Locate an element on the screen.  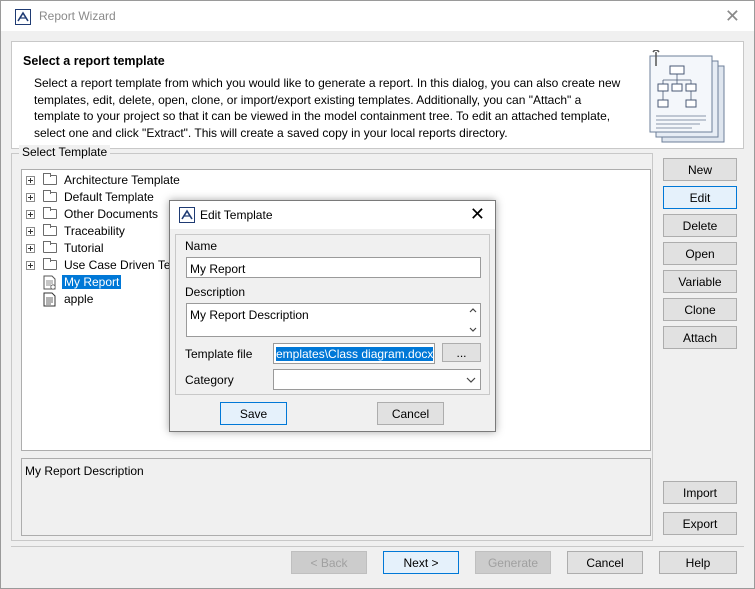
tree-item-label: Default Template is located at coordinates (109, 197).